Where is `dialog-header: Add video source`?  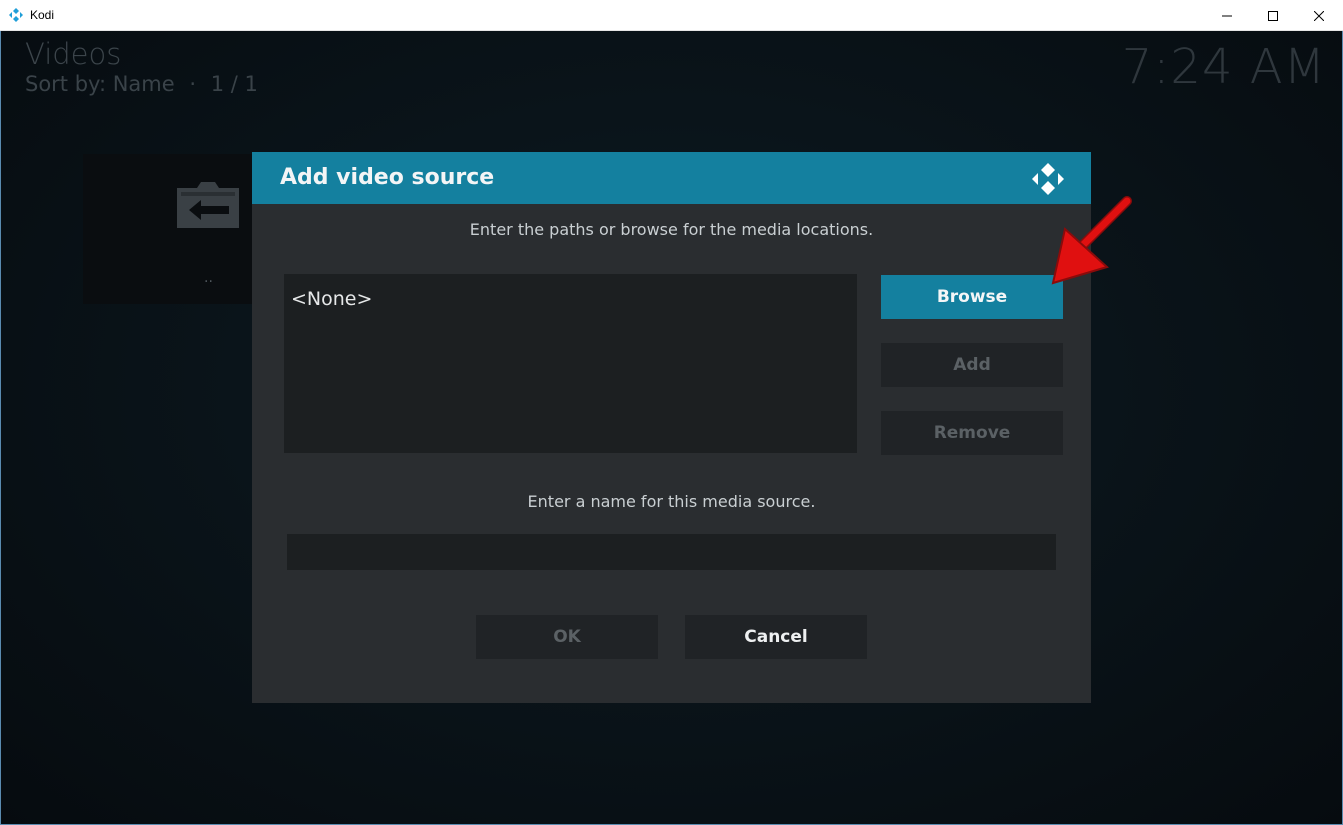 dialog-header: Add video source is located at coordinates (671, 178).